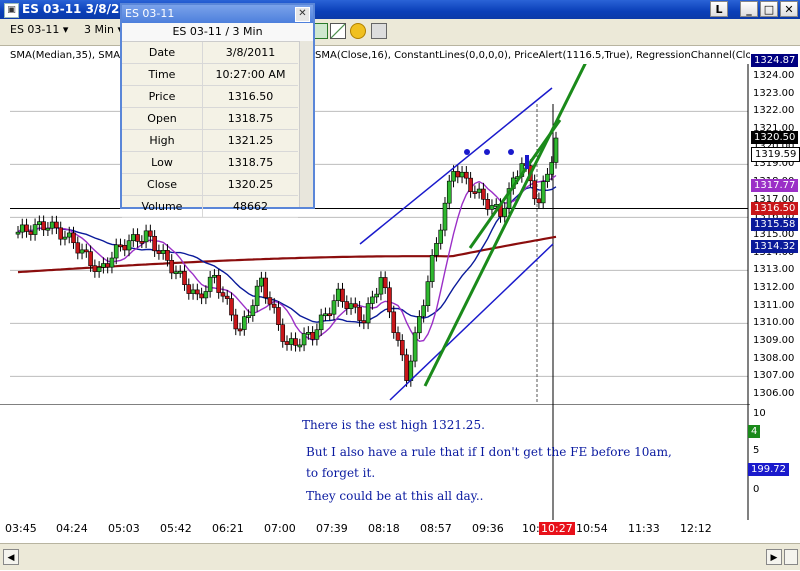 This screenshot has height=571, width=800. What do you see at coordinates (768, 469) in the screenshot?
I see `volume-value-badge: 199.72` at bounding box center [768, 469].